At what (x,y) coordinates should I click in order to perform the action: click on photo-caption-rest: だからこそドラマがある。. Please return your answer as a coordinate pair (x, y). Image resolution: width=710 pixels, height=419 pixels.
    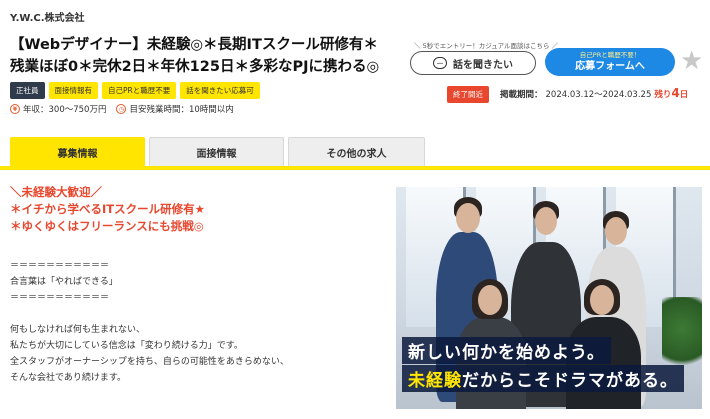
    Looking at the image, I should click on (570, 381).